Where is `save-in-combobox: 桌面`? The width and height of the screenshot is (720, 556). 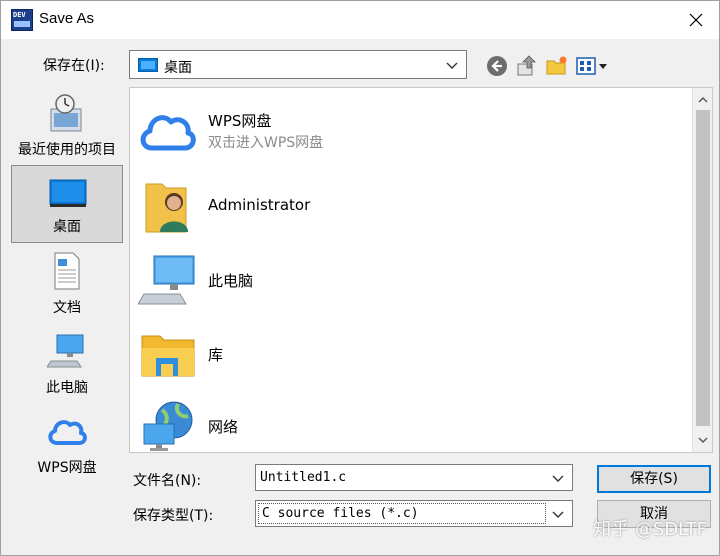 save-in-combobox: 桌面 is located at coordinates (298, 64).